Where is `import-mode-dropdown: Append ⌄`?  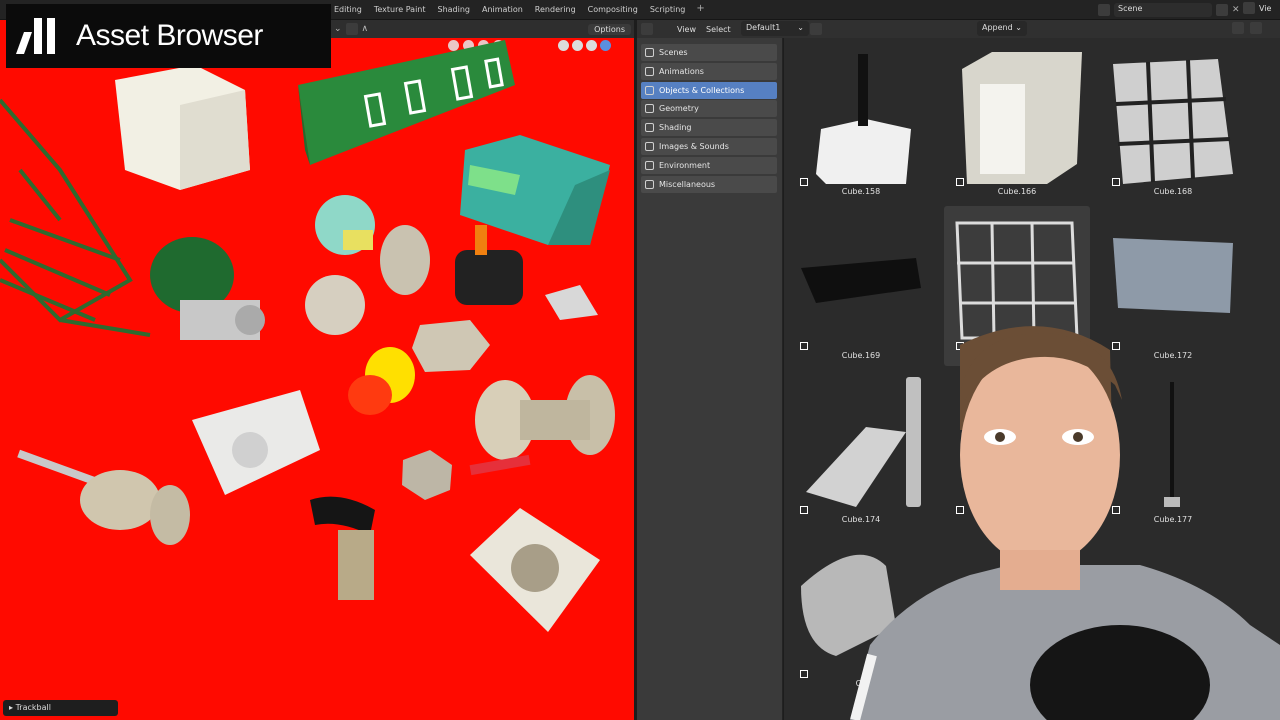 import-mode-dropdown: Append ⌄ is located at coordinates (1002, 28).